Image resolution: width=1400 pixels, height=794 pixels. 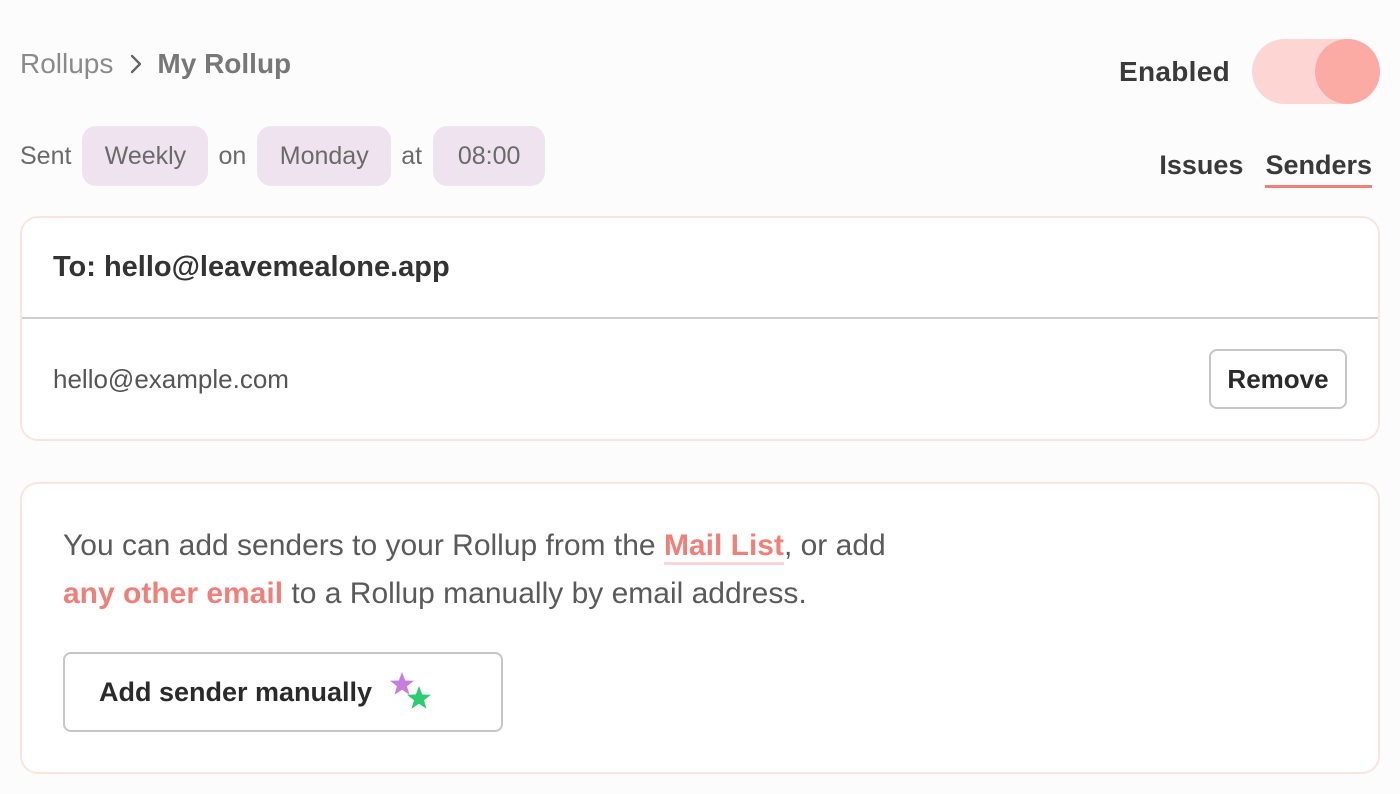 I want to click on recipient-header: To: hello@leavemealone.app, so click(x=700, y=268).